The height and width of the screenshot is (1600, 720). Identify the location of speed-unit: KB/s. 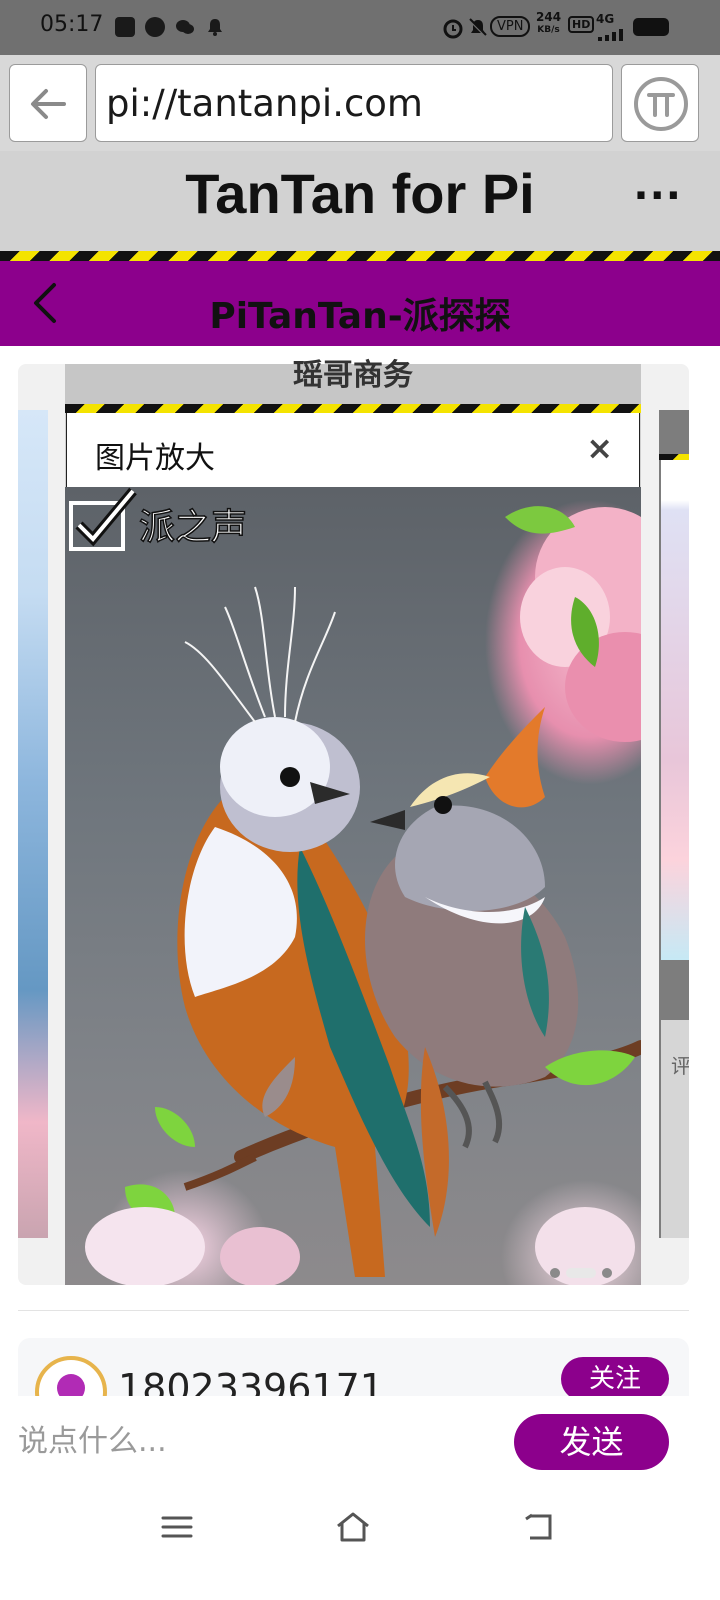
(548, 30).